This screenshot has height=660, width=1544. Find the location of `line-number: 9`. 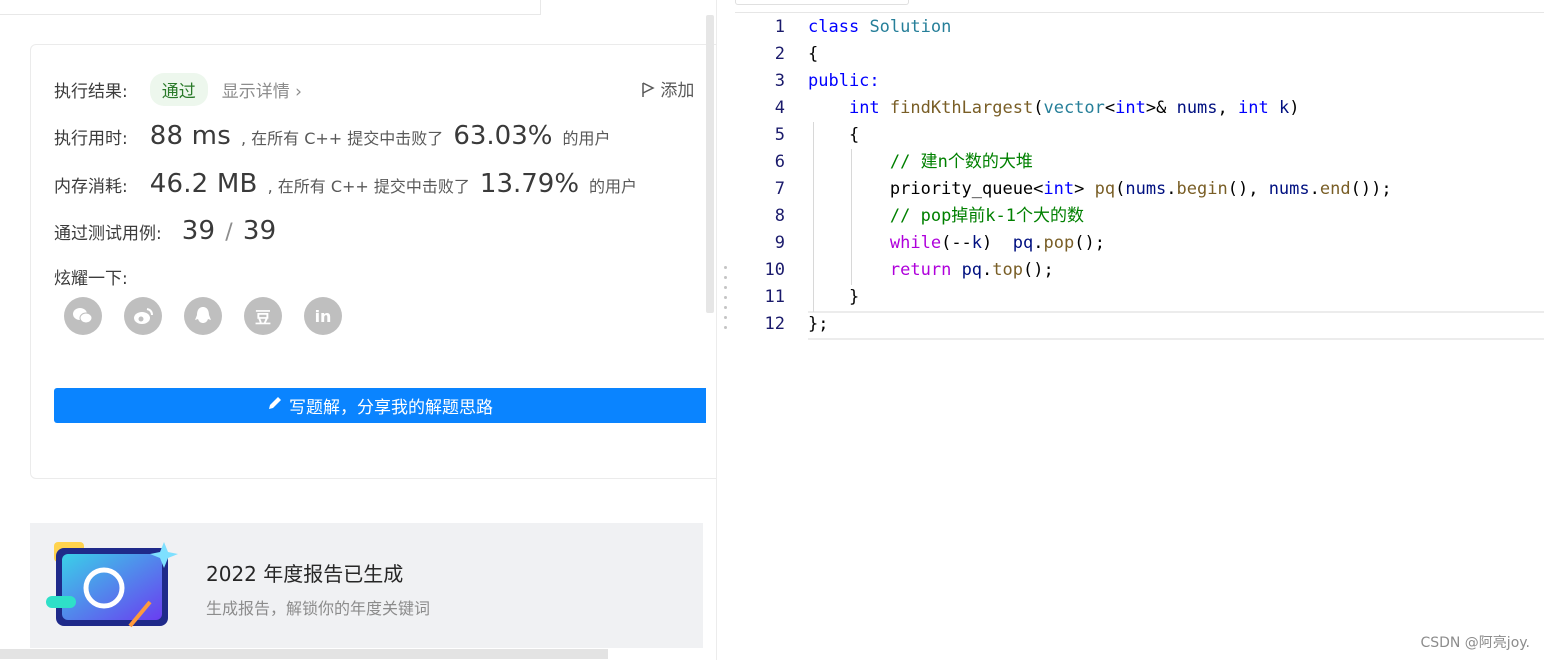

line-number: 9 is located at coordinates (779, 243).